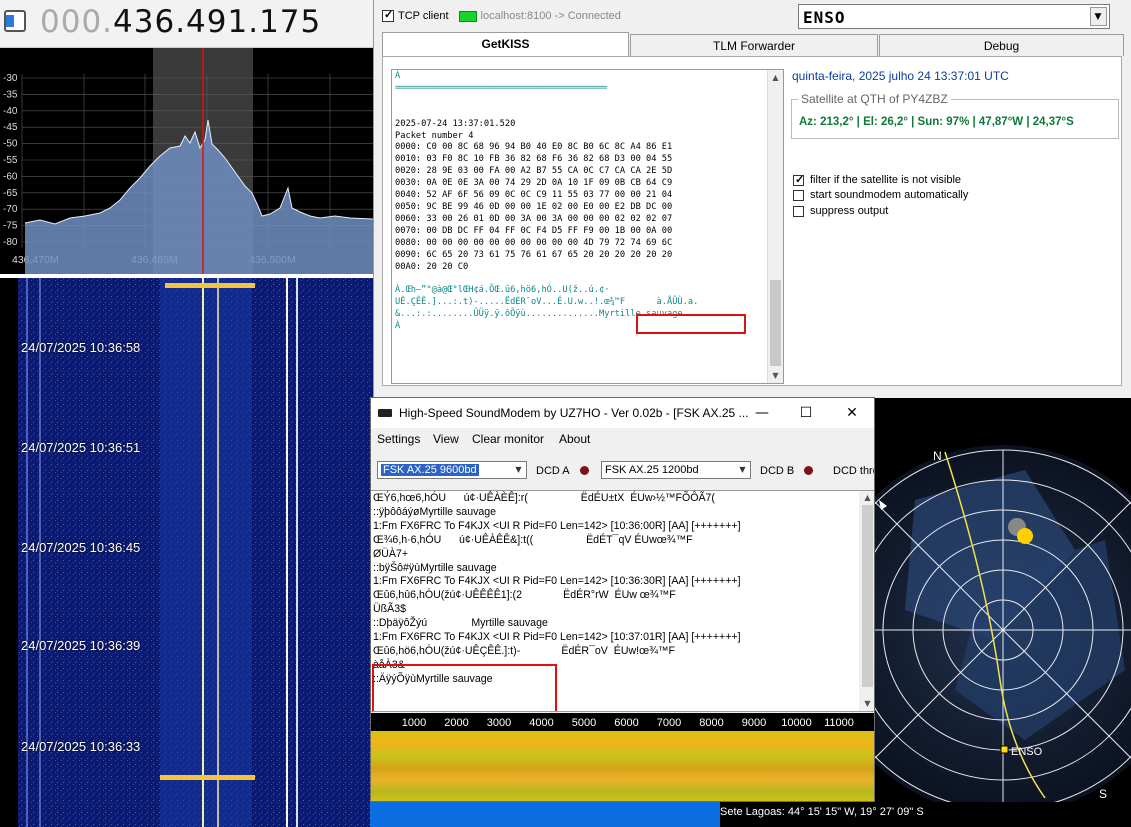 This screenshot has height=827, width=1131. Describe the element at coordinates (446, 439) in the screenshot. I see `menu-view: View` at that location.